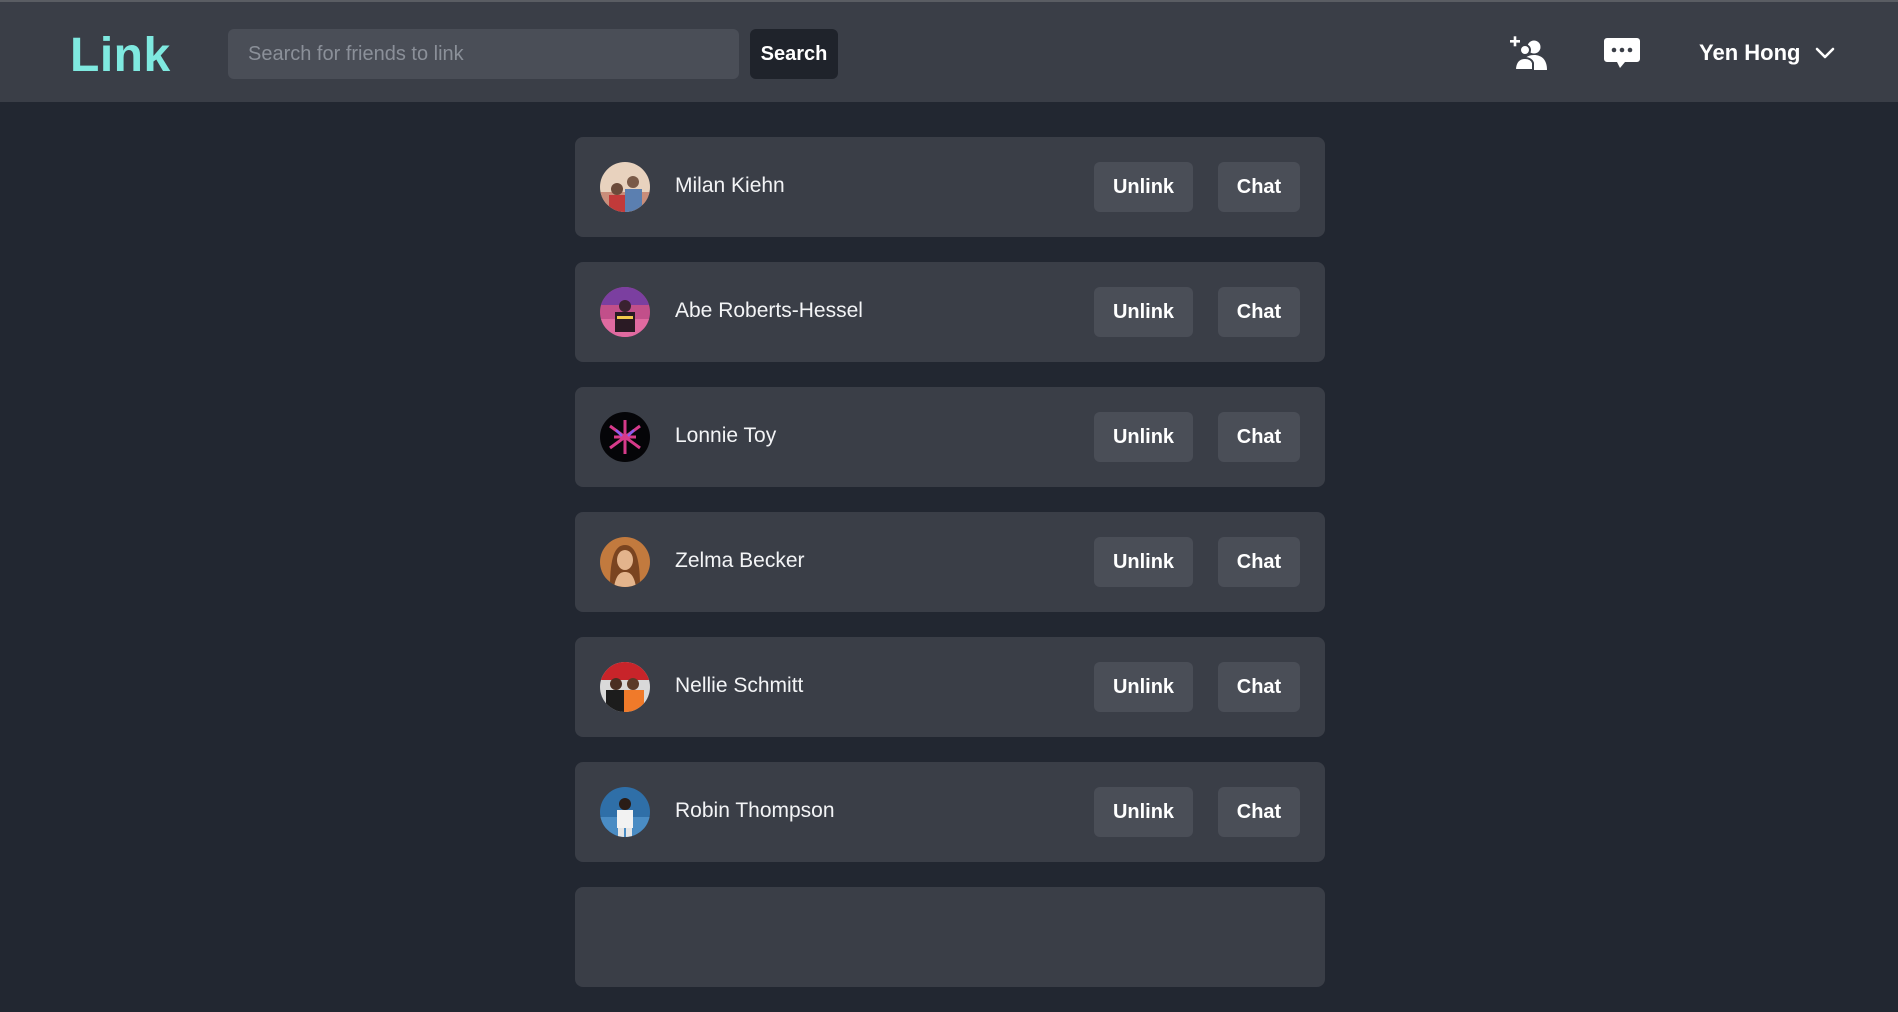 Image resolution: width=1898 pixels, height=1012 pixels. What do you see at coordinates (769, 310) in the screenshot?
I see `friend-name: Abe Roberts-Hessel` at bounding box center [769, 310].